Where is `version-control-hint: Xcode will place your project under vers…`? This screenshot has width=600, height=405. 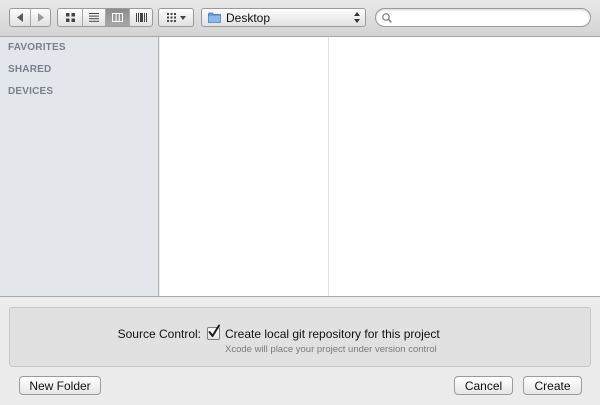
version-control-hint: Xcode will place your project under vers… is located at coordinates (331, 349).